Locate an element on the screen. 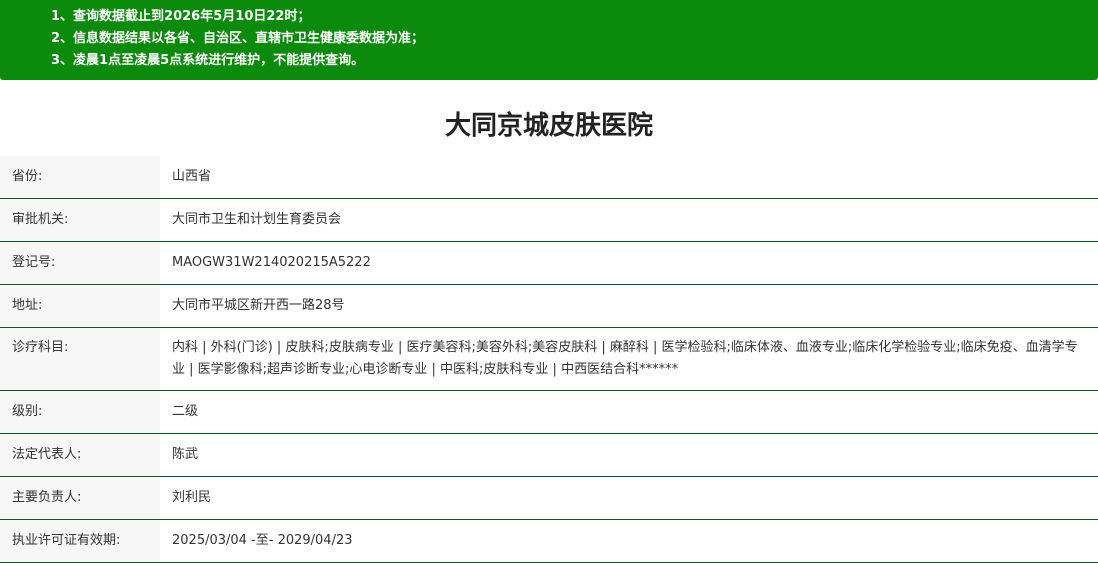 This screenshot has width=1098, height=563. row-province: 省份: 山西省 is located at coordinates (549, 177).